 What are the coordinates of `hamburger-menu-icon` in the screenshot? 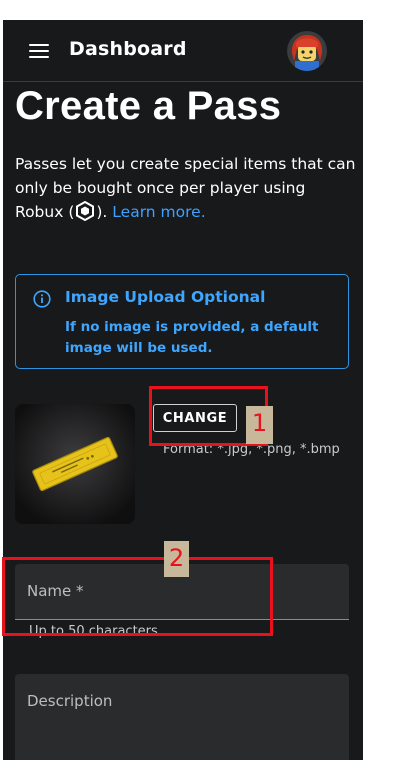 It's located at (39, 51).